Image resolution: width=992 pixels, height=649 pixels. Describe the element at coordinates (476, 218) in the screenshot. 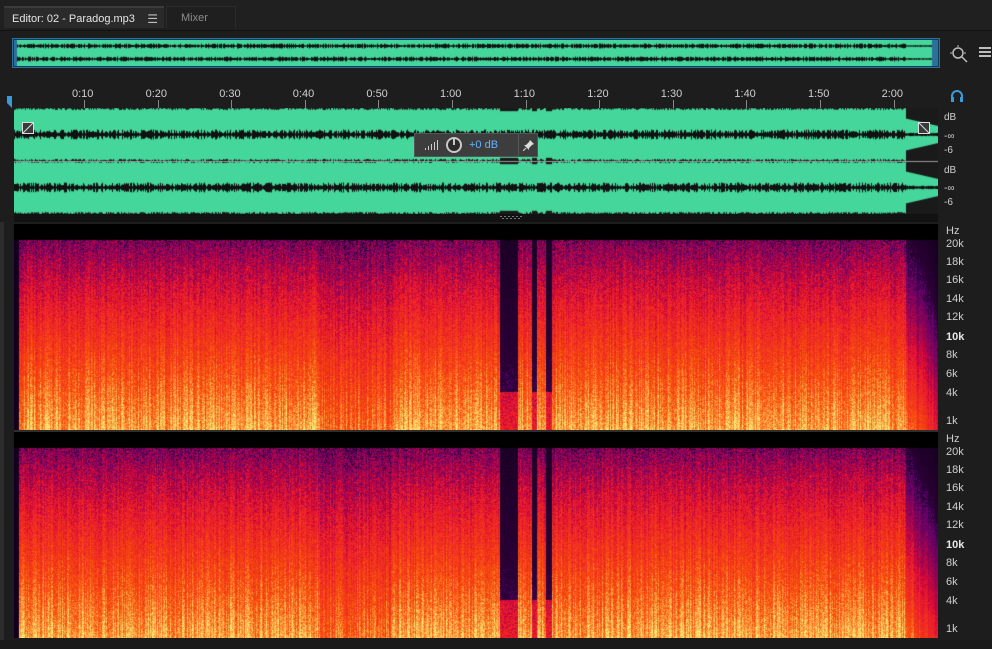

I see `view-divider` at that location.